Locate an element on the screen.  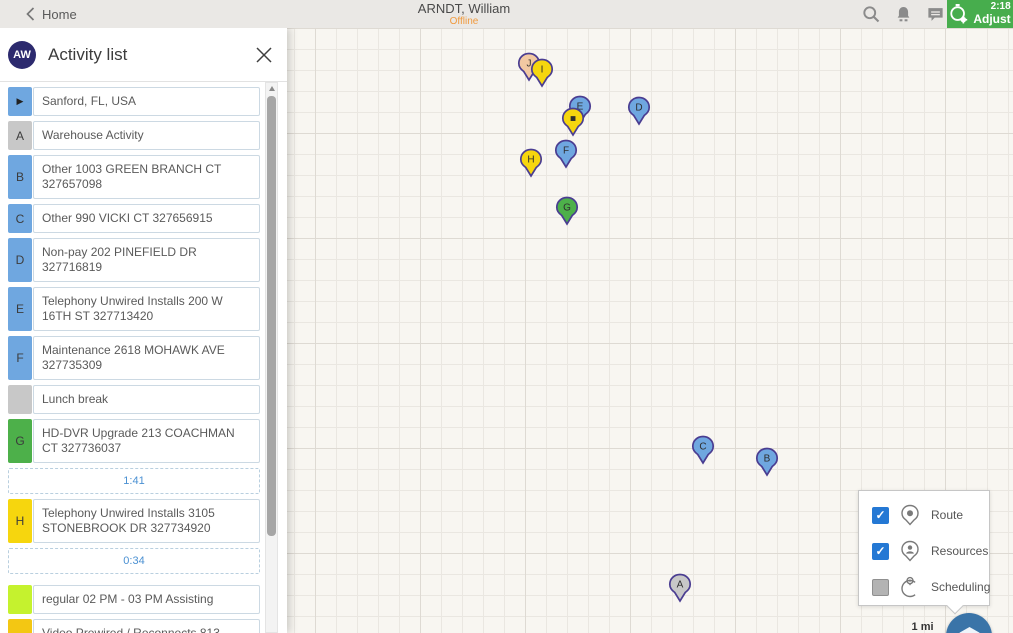
activity-row: F Maintenance 2618 MOHAWK AVE 327735309 is located at coordinates (134, 358).